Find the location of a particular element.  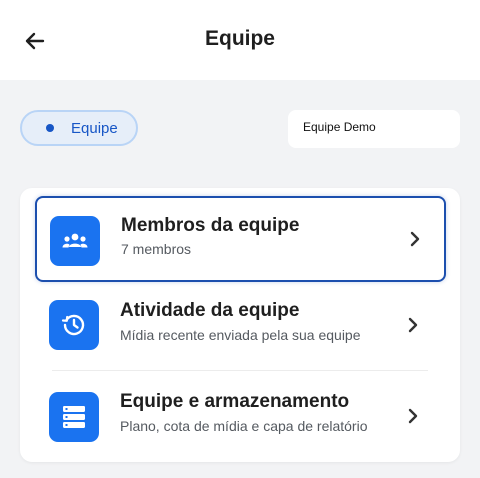

menu-divider is located at coordinates (240, 370).